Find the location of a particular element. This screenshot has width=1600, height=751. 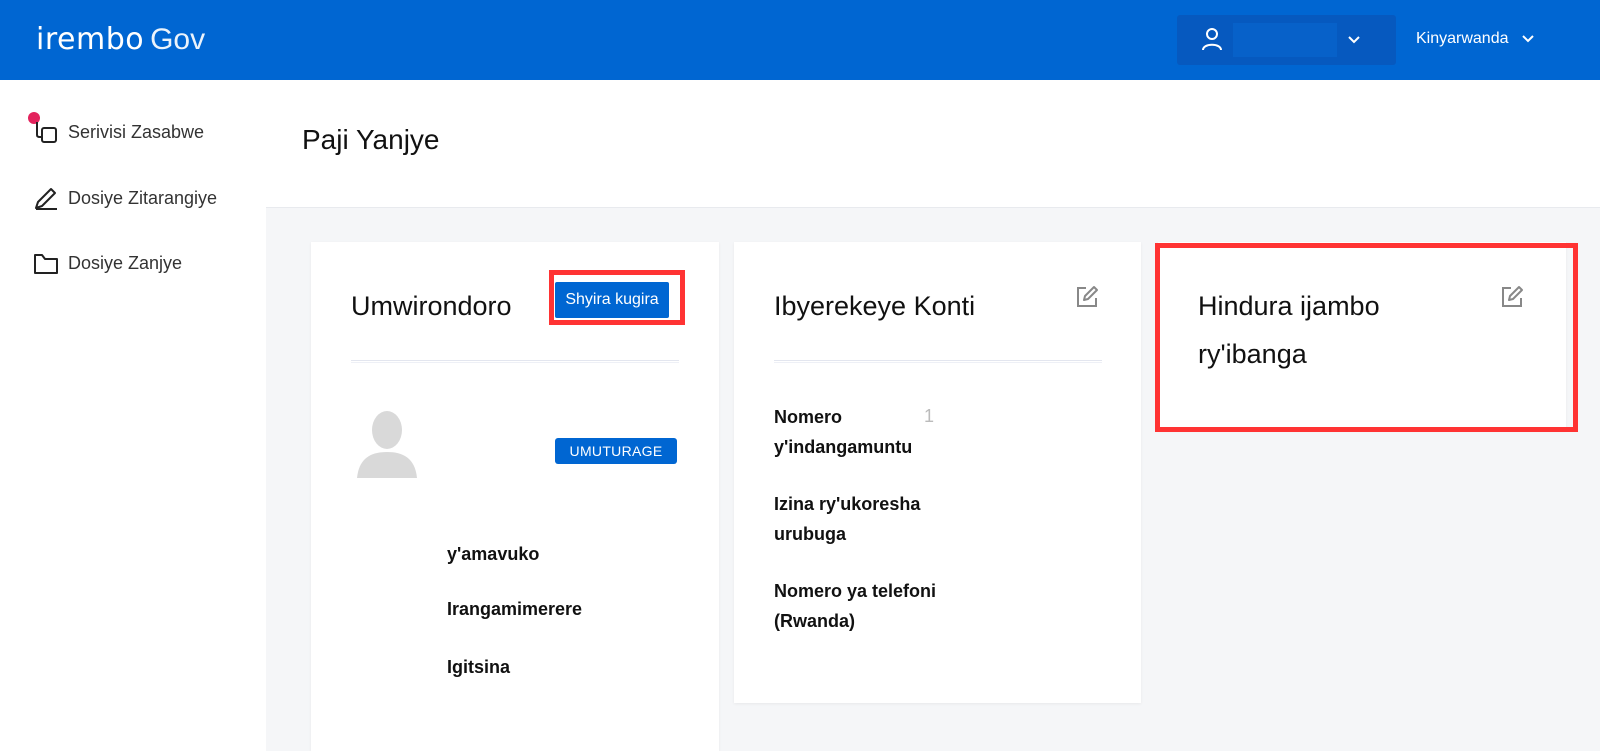

pen-icon is located at coordinates (46, 199).